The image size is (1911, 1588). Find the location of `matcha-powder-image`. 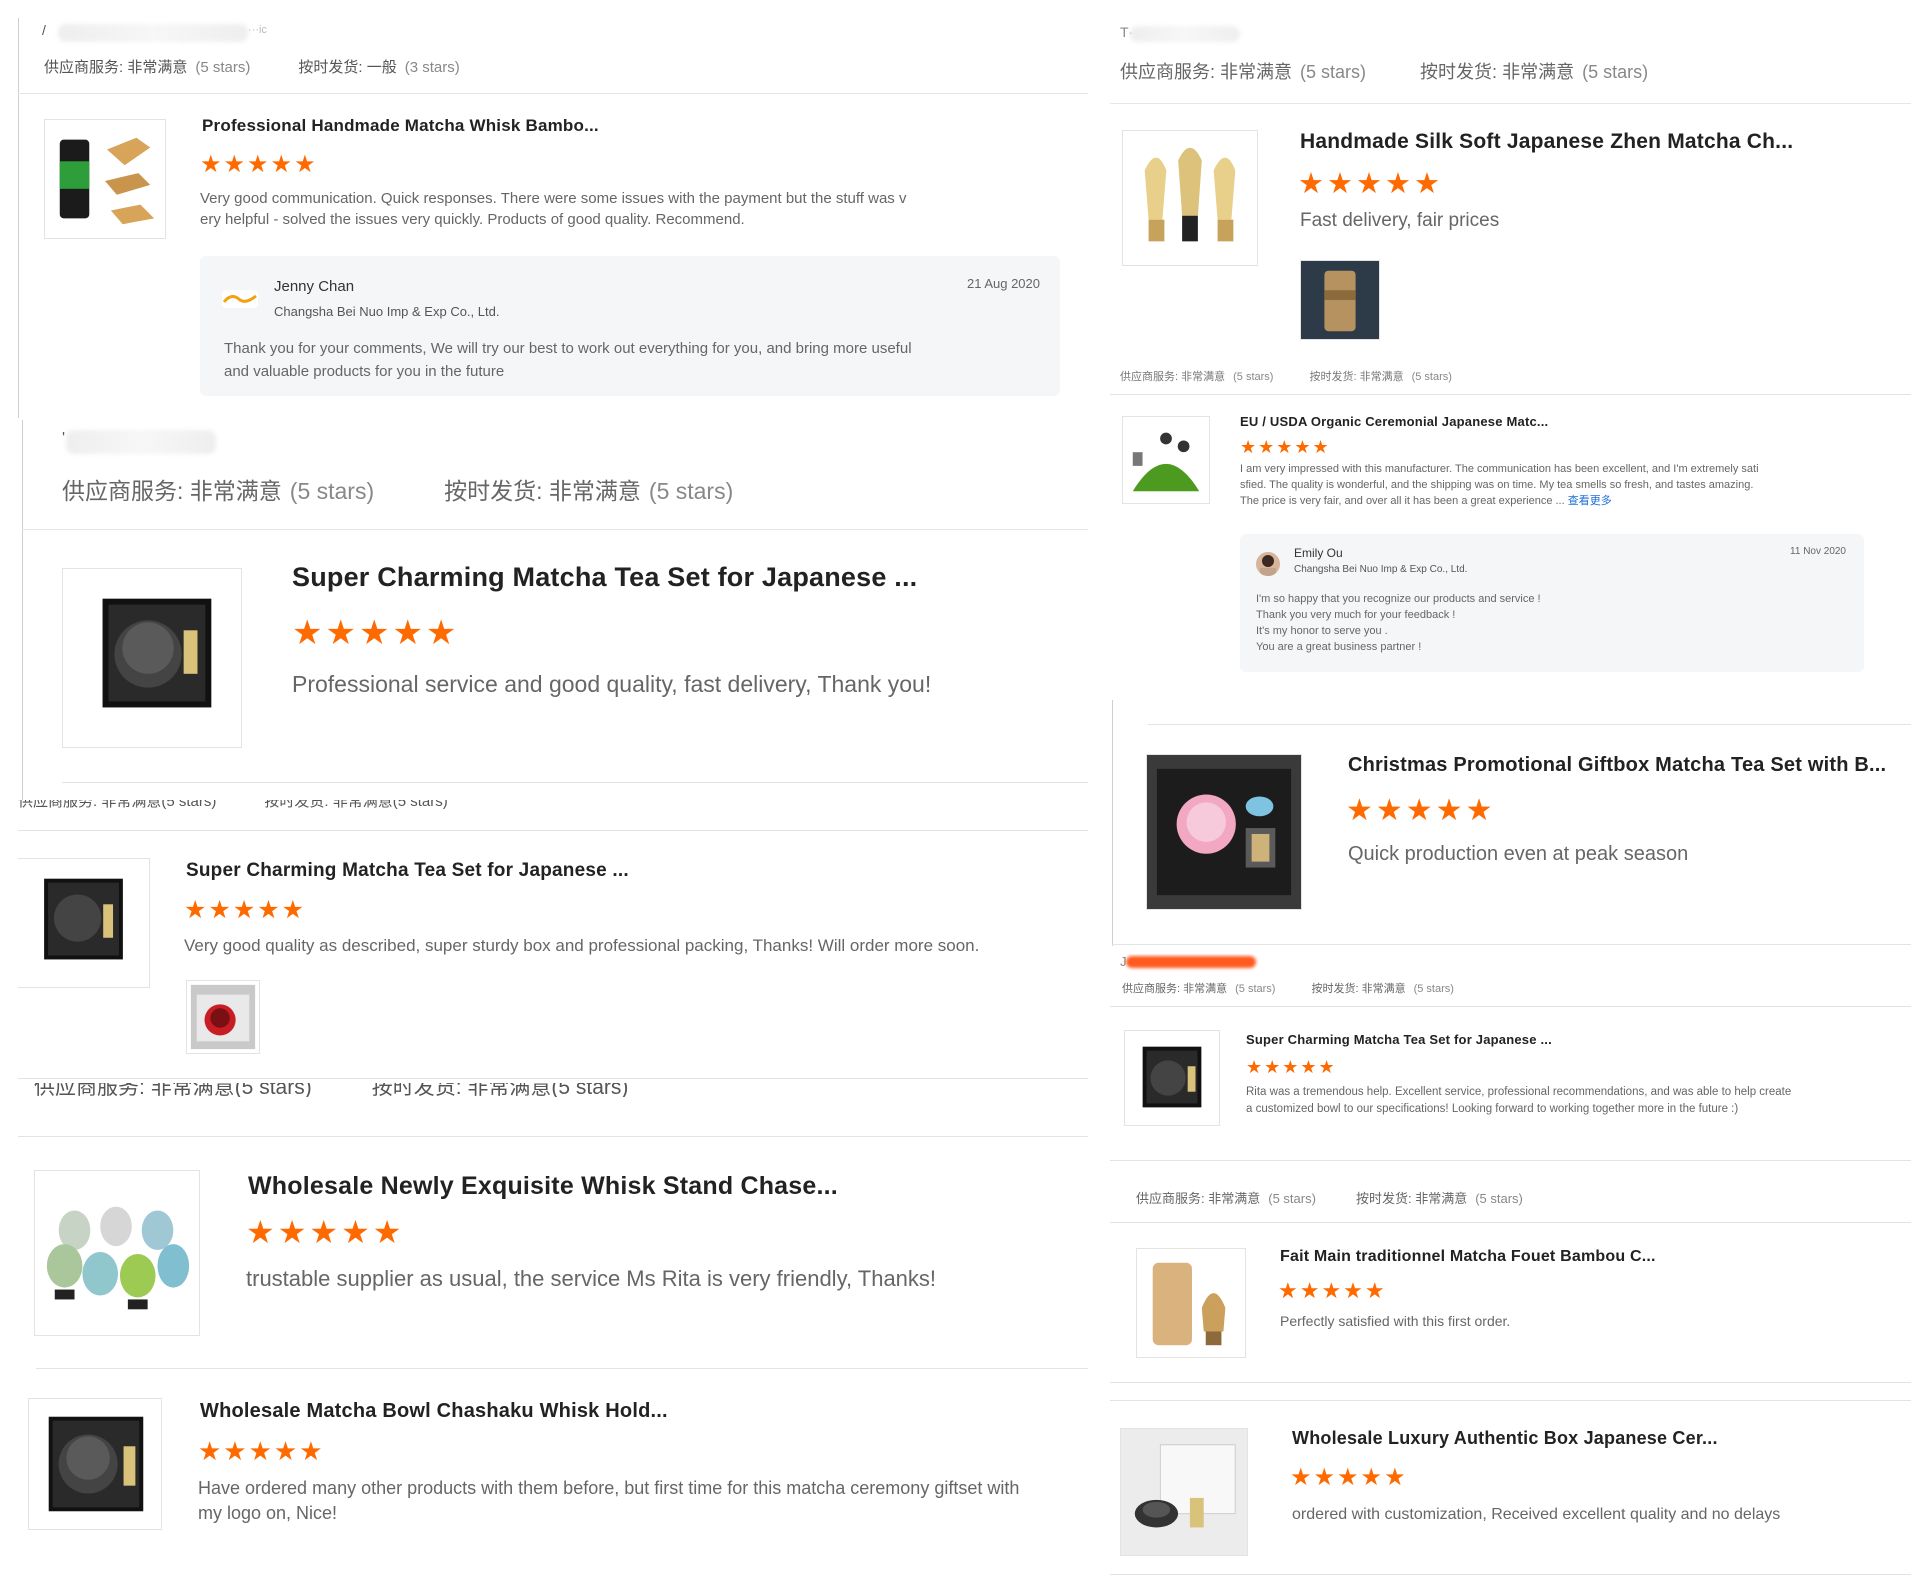

matcha-powder-image is located at coordinates (1166, 462).